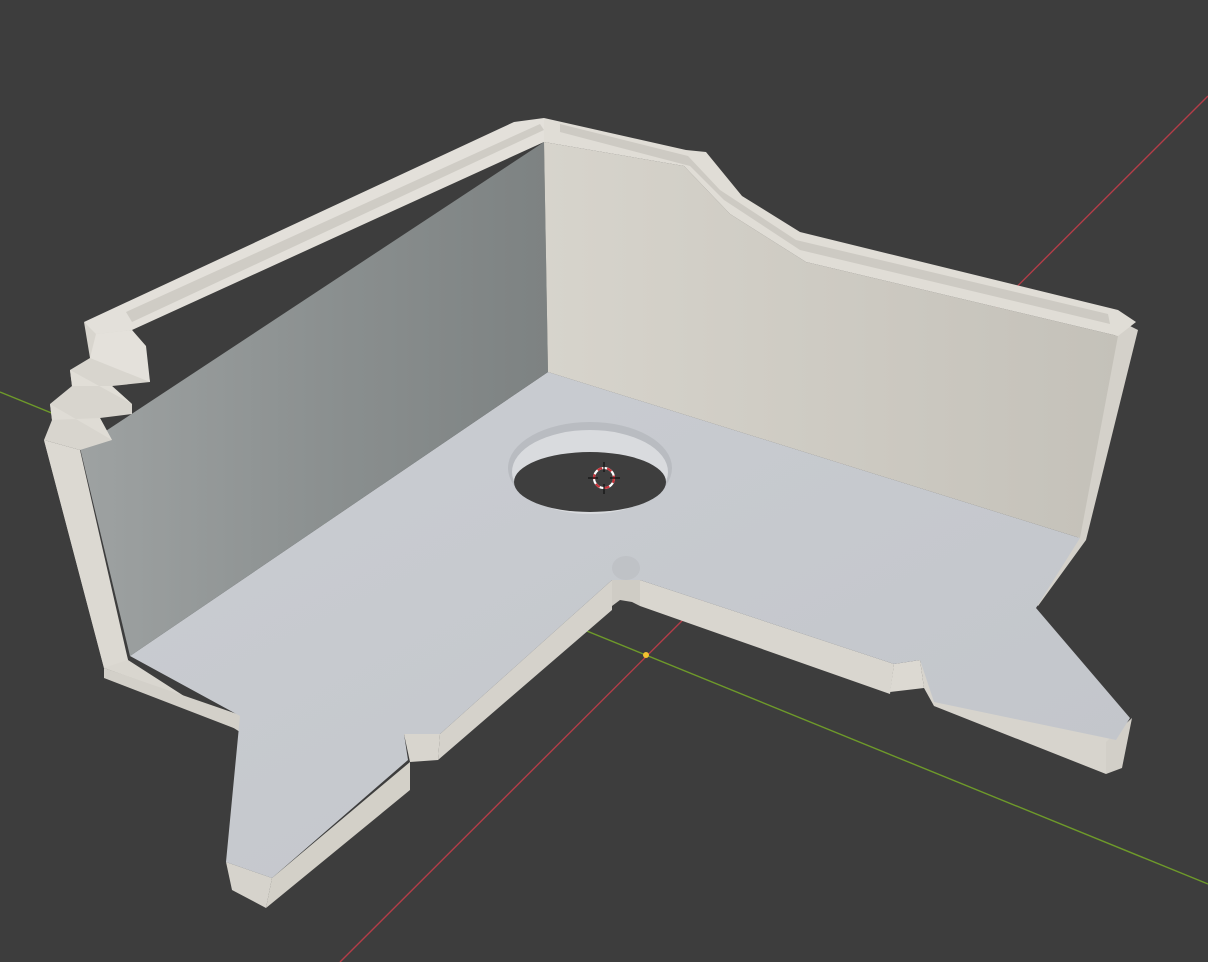 This screenshot has width=1208, height=962. I want to click on hole-opening, so click(590, 482).